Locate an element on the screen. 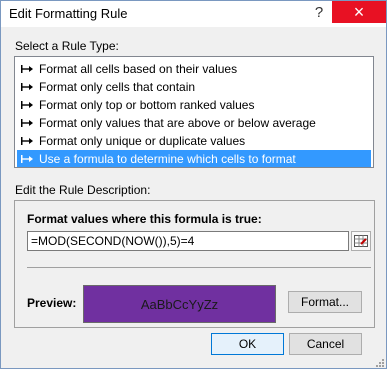 The height and width of the screenshot is (369, 387). cancel-button: Cancel is located at coordinates (325, 344).